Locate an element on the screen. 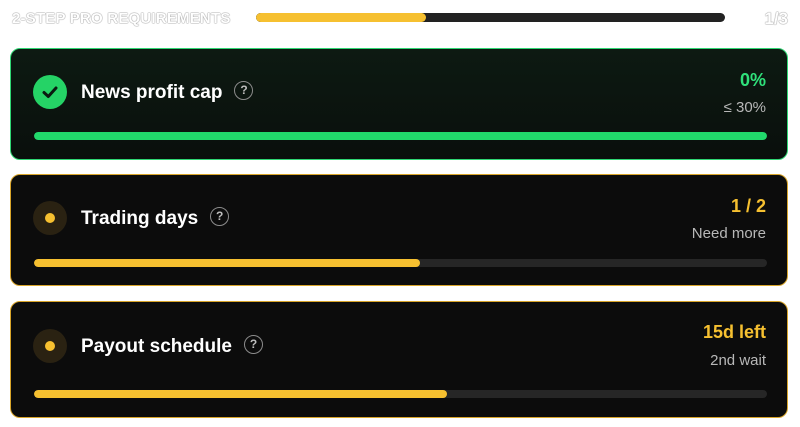 The width and height of the screenshot is (800, 427). requirements-count: 1/3 is located at coordinates (776, 18).